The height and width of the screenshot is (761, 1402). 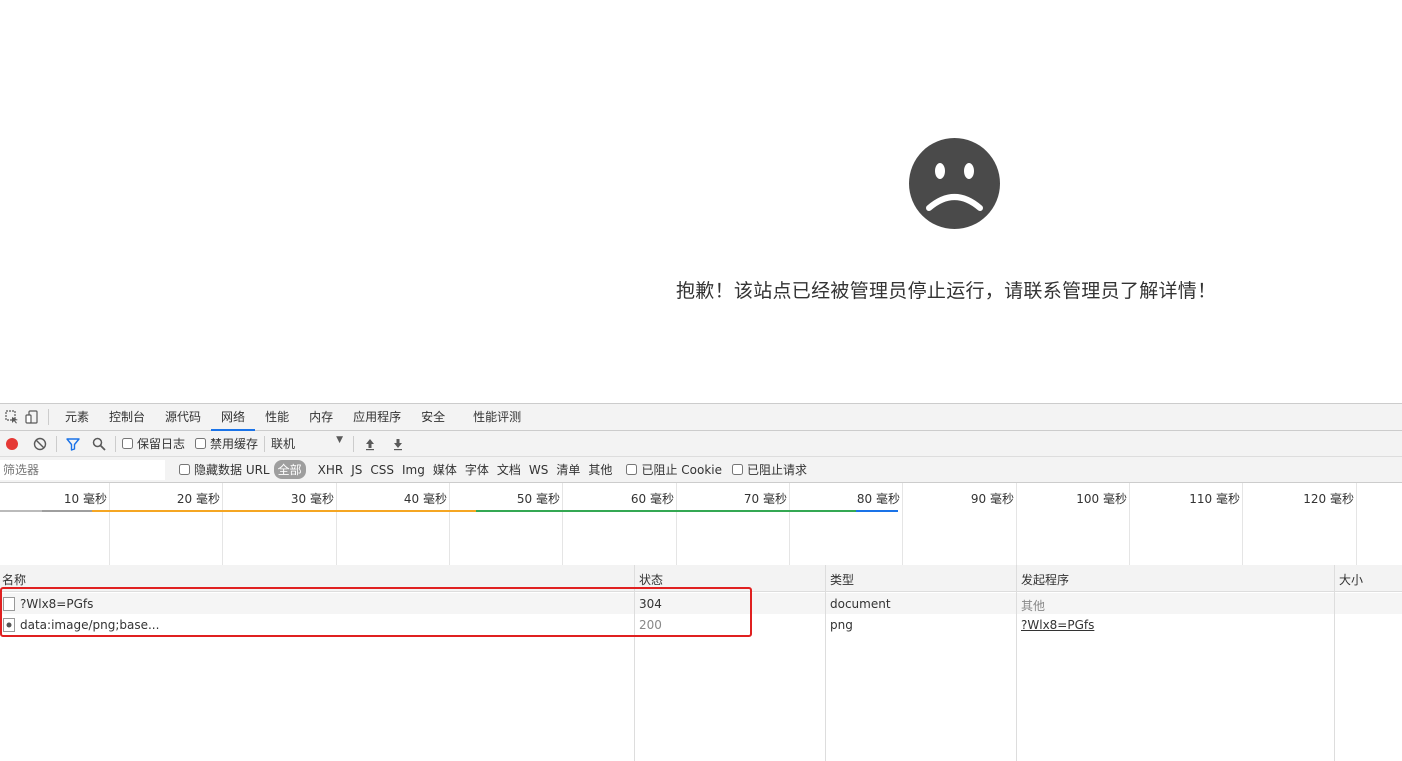 I want to click on timeline-tick-label: 70 毫秒, so click(x=765, y=499).